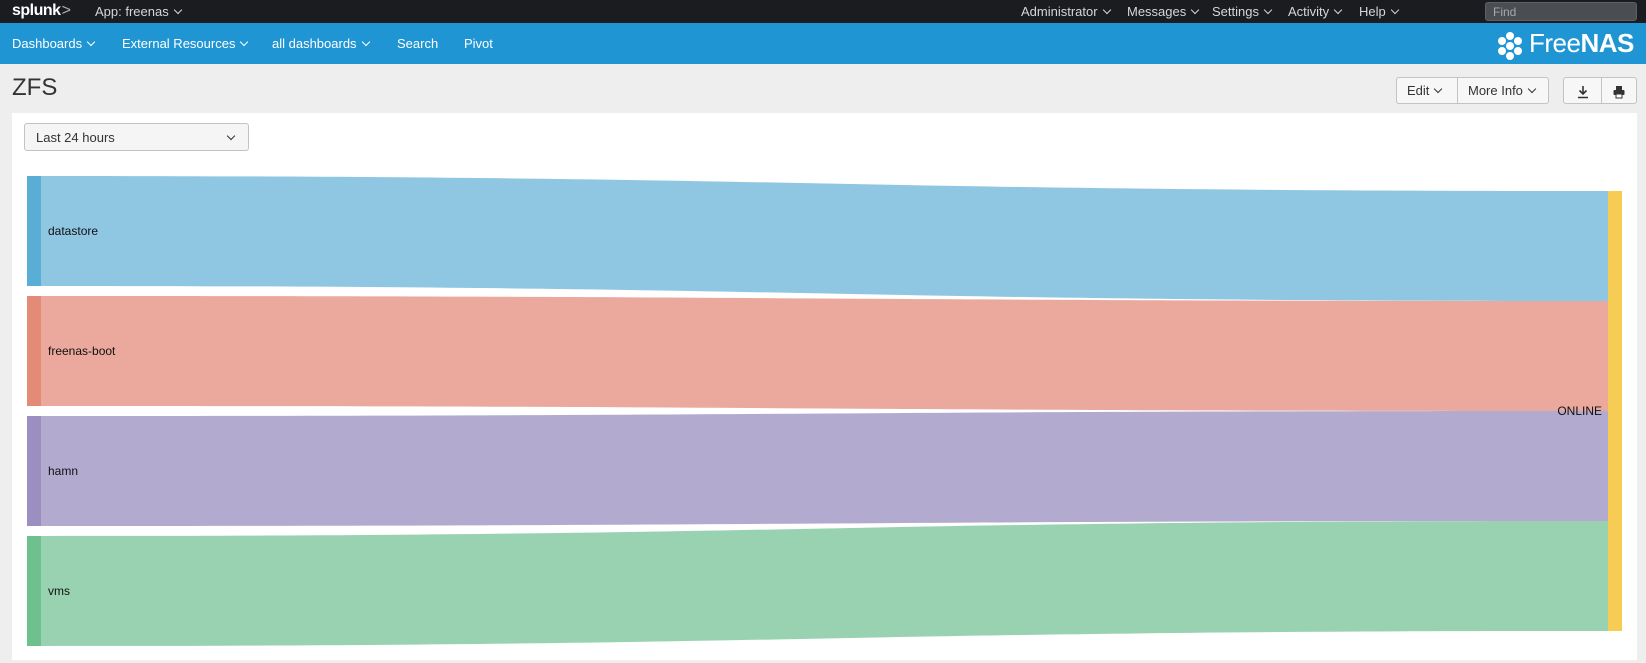 The height and width of the screenshot is (663, 1646). Describe the element at coordinates (1615, 411) in the screenshot. I see `sankey-node-online` at that location.